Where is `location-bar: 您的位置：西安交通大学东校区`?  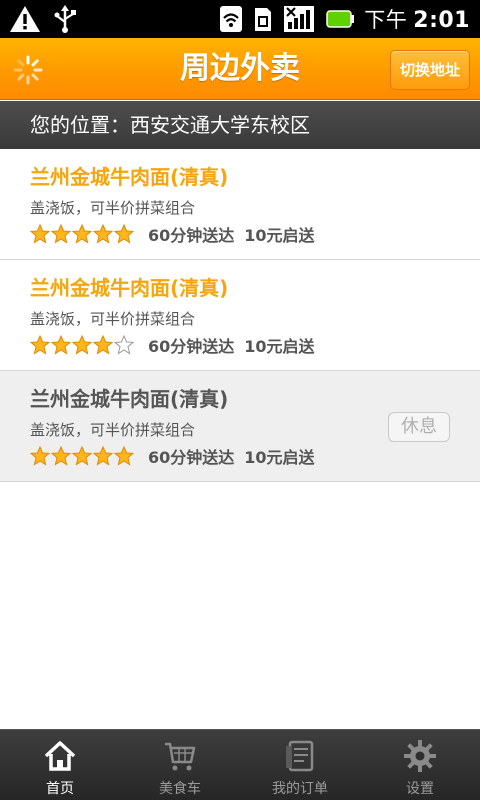 location-bar: 您的位置：西安交通大学东校区 is located at coordinates (240, 125).